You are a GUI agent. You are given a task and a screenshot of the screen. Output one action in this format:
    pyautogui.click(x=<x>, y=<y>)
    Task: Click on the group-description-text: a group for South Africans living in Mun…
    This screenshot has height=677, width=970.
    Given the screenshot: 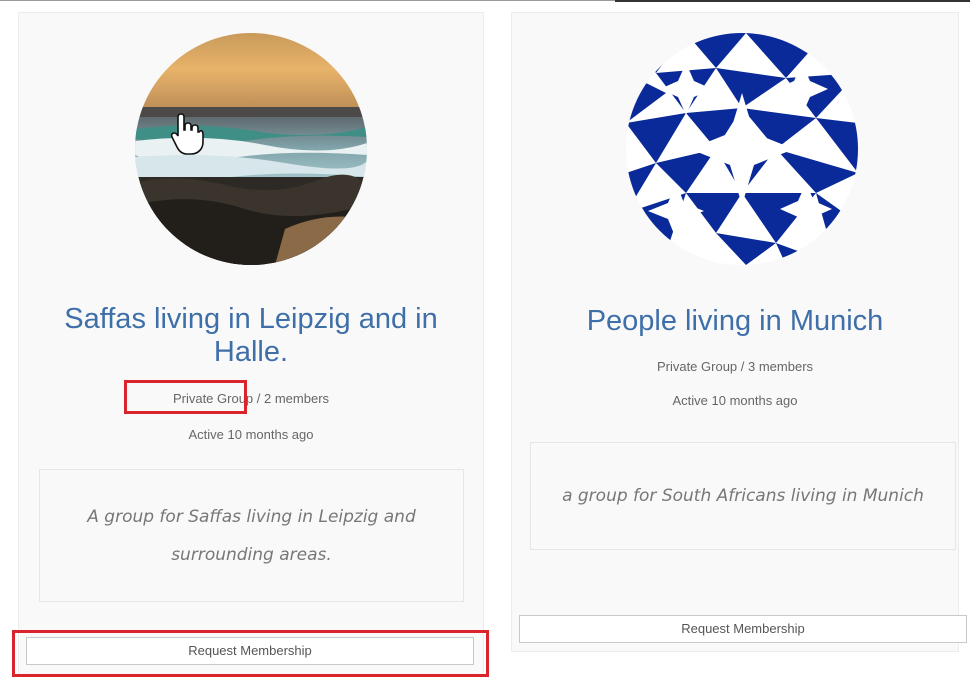 What is the action you would take?
    pyautogui.click(x=743, y=496)
    